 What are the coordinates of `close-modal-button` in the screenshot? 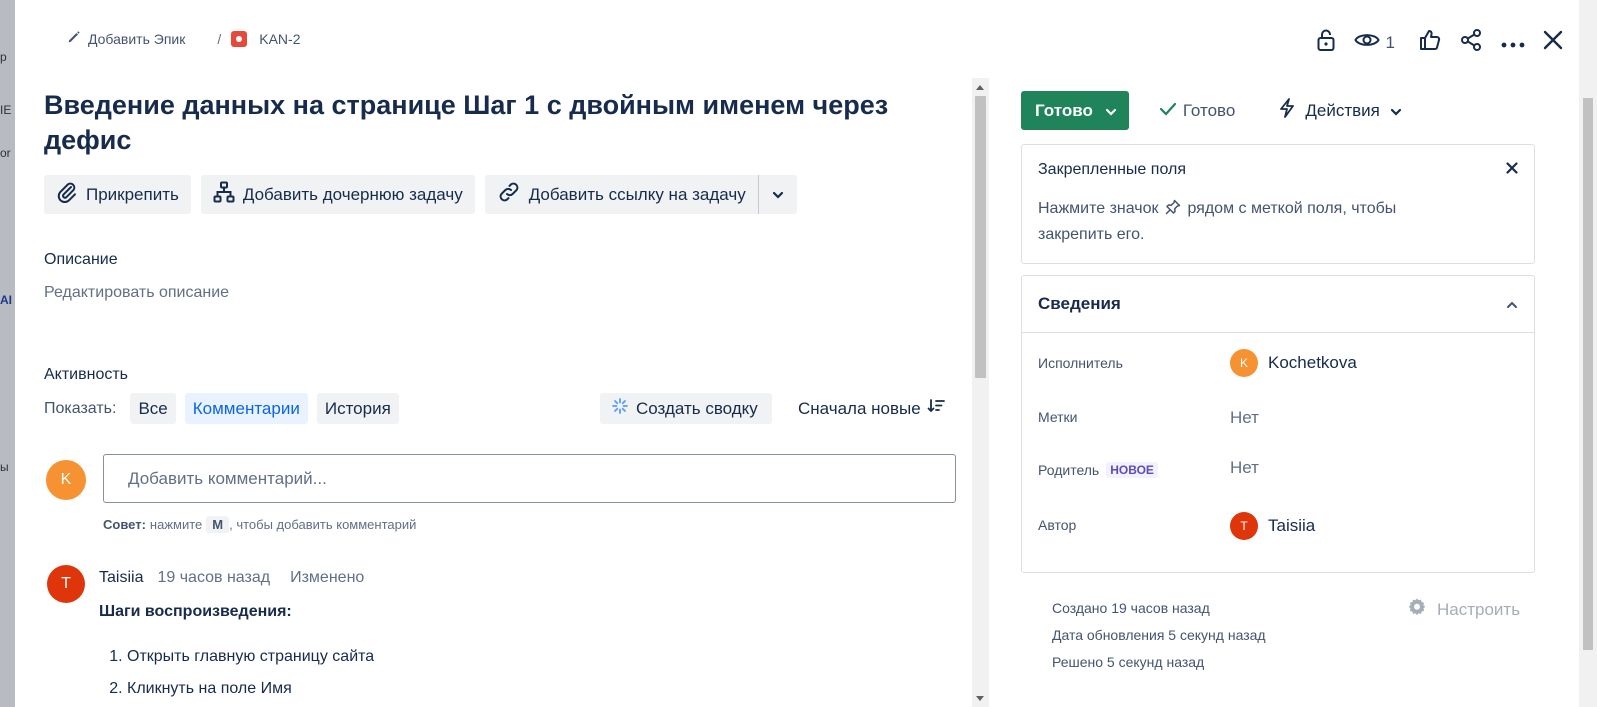 It's located at (1553, 42).